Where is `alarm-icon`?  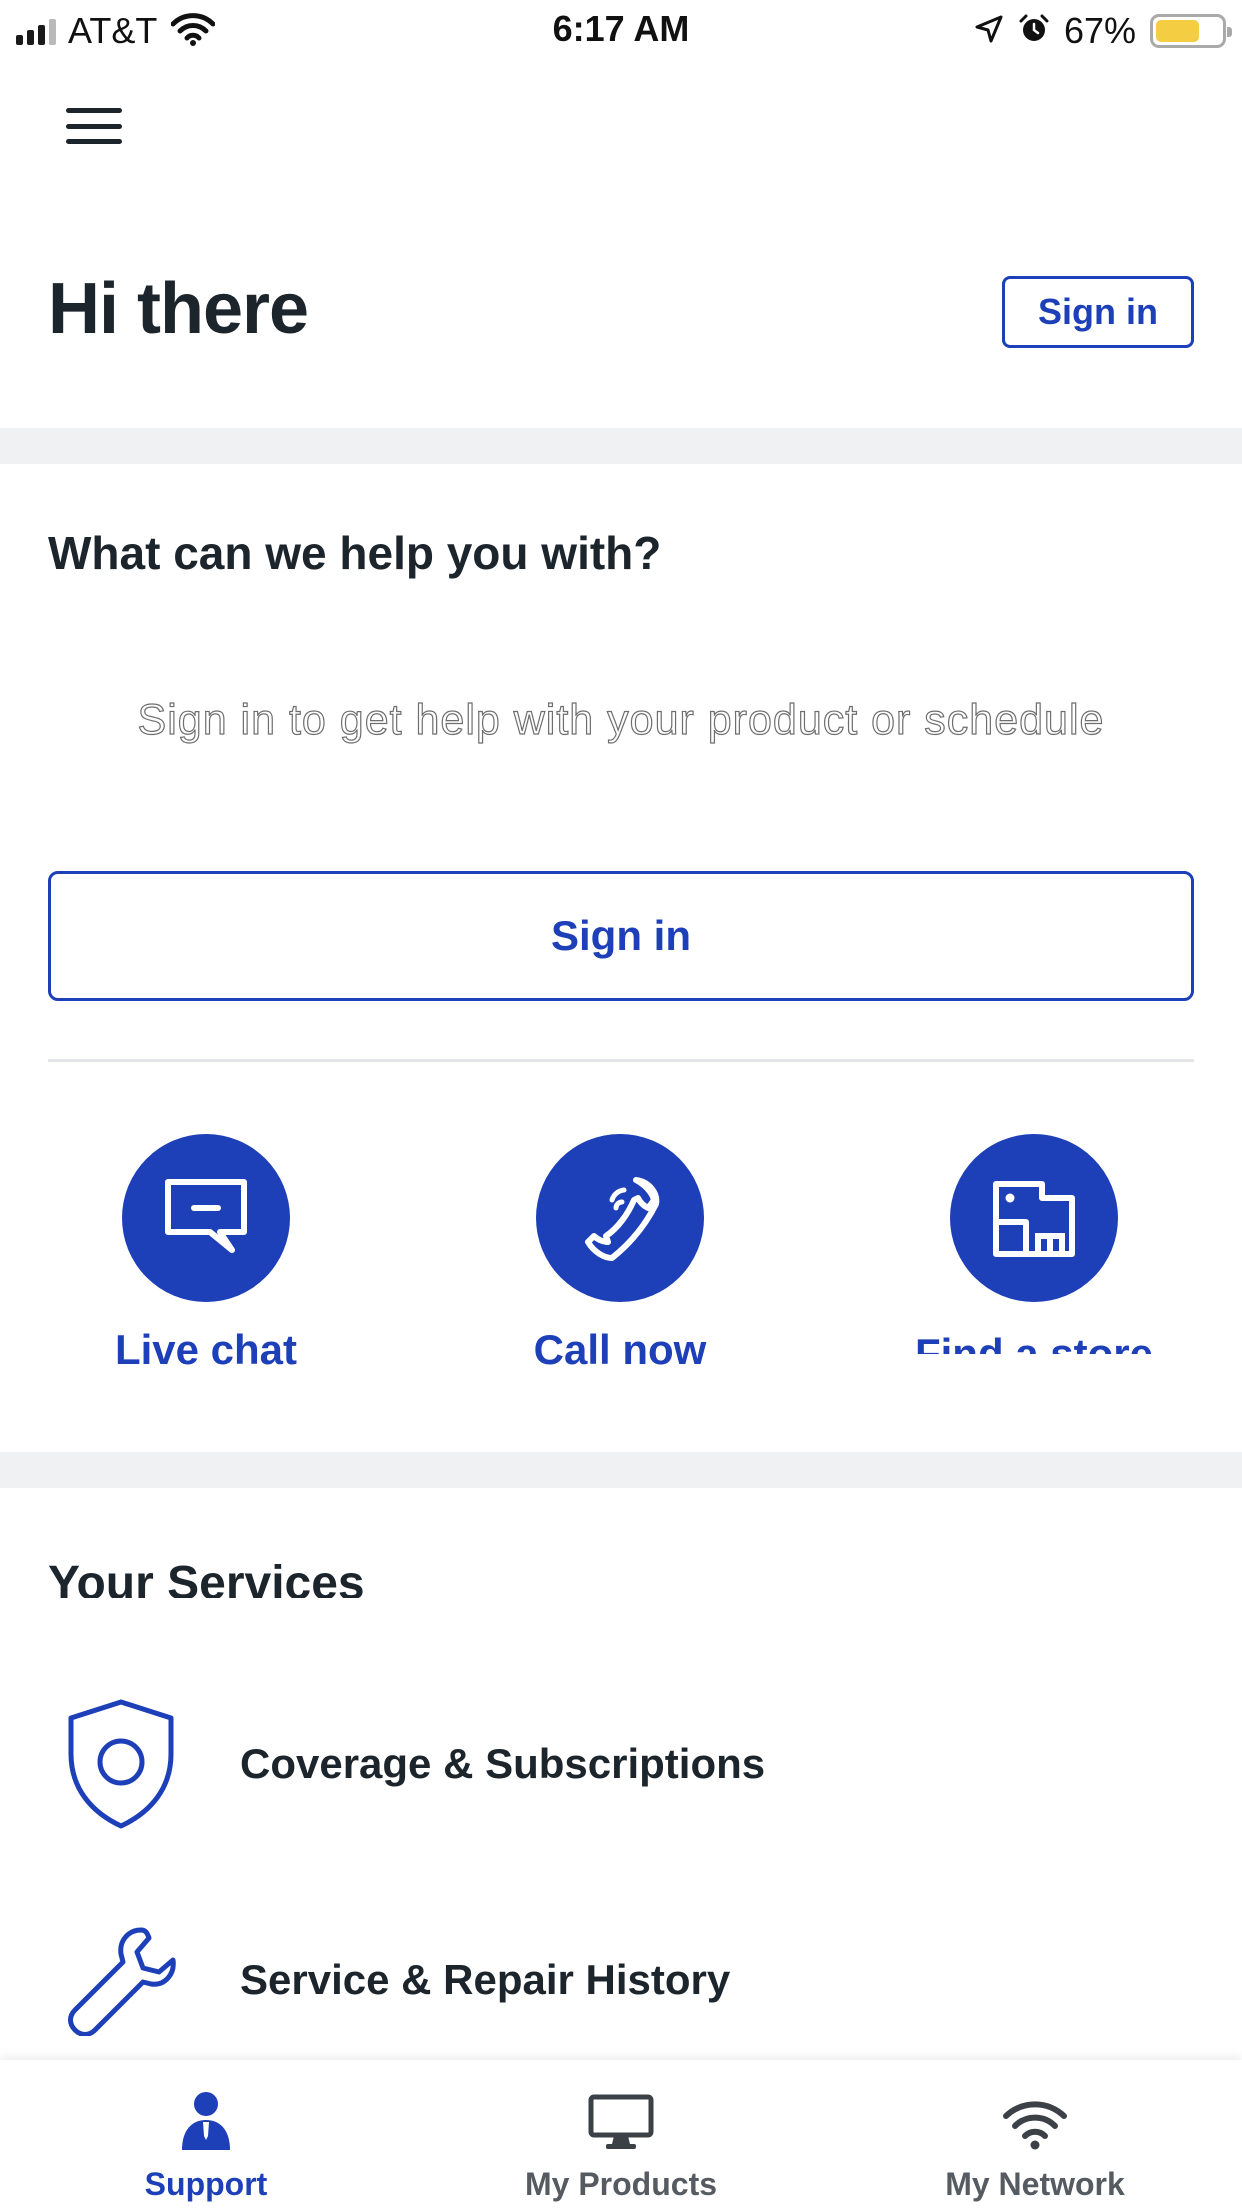
alarm-icon is located at coordinates (1034, 31).